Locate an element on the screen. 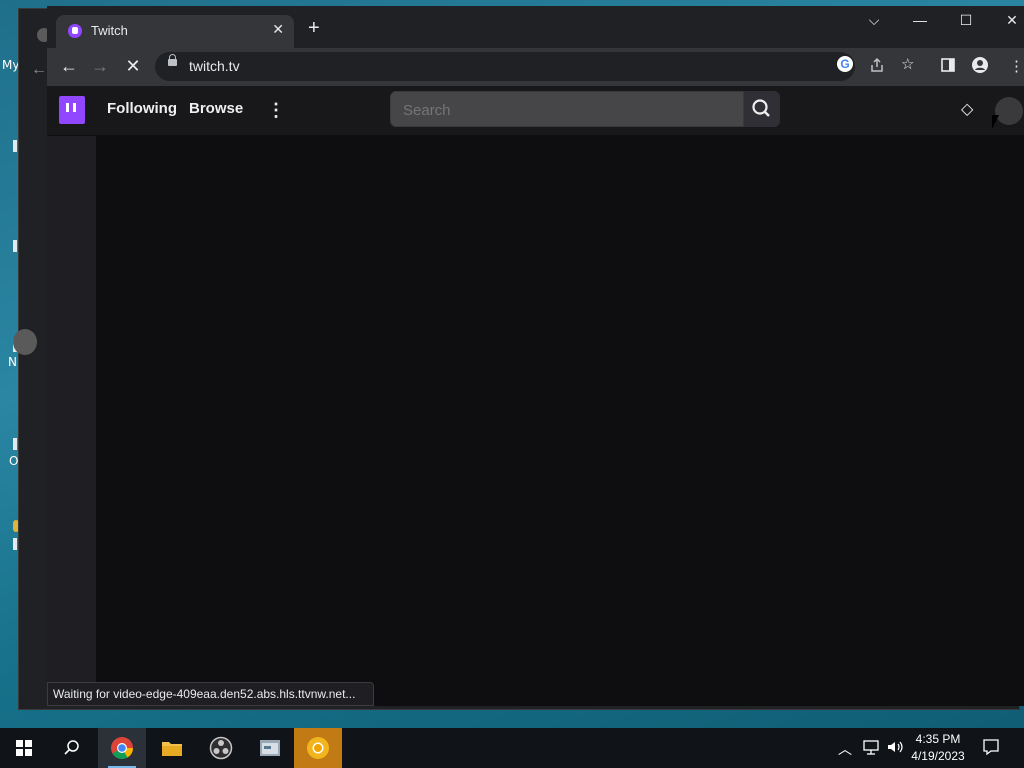 This screenshot has height=768, width=1024. notifications-icon is located at coordinates (991, 748).